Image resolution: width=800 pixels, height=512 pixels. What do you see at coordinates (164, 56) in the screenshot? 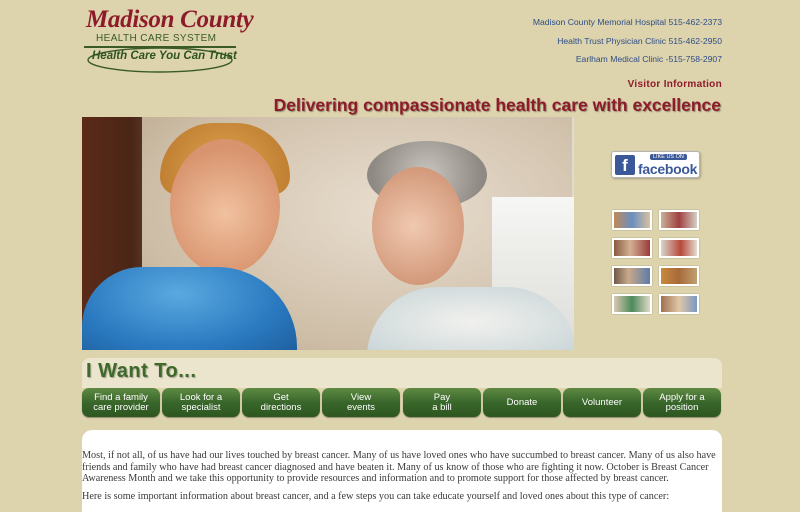
I see `logo-slogan: Health Care You Can Trust` at bounding box center [164, 56].